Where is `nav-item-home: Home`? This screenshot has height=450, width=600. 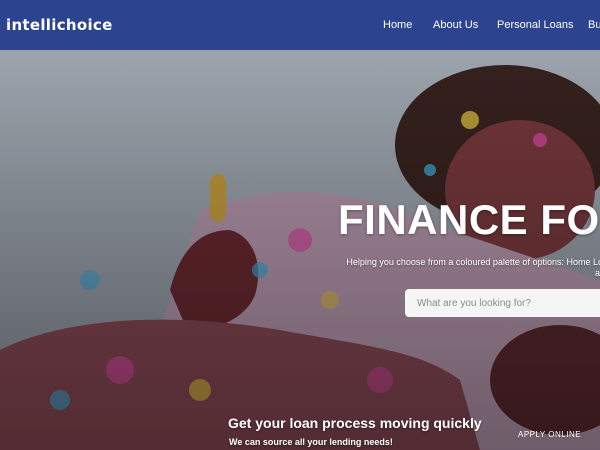
nav-item-home: Home is located at coordinates (397, 25).